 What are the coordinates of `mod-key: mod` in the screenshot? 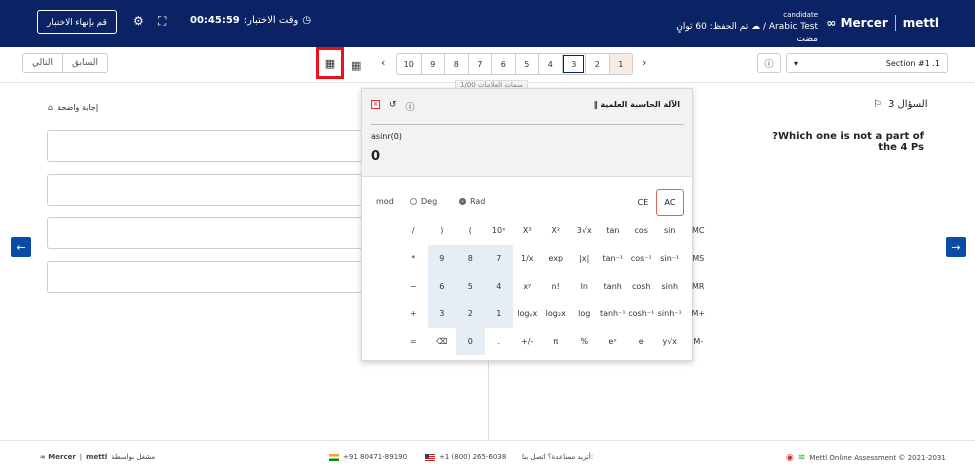 It's located at (385, 201).